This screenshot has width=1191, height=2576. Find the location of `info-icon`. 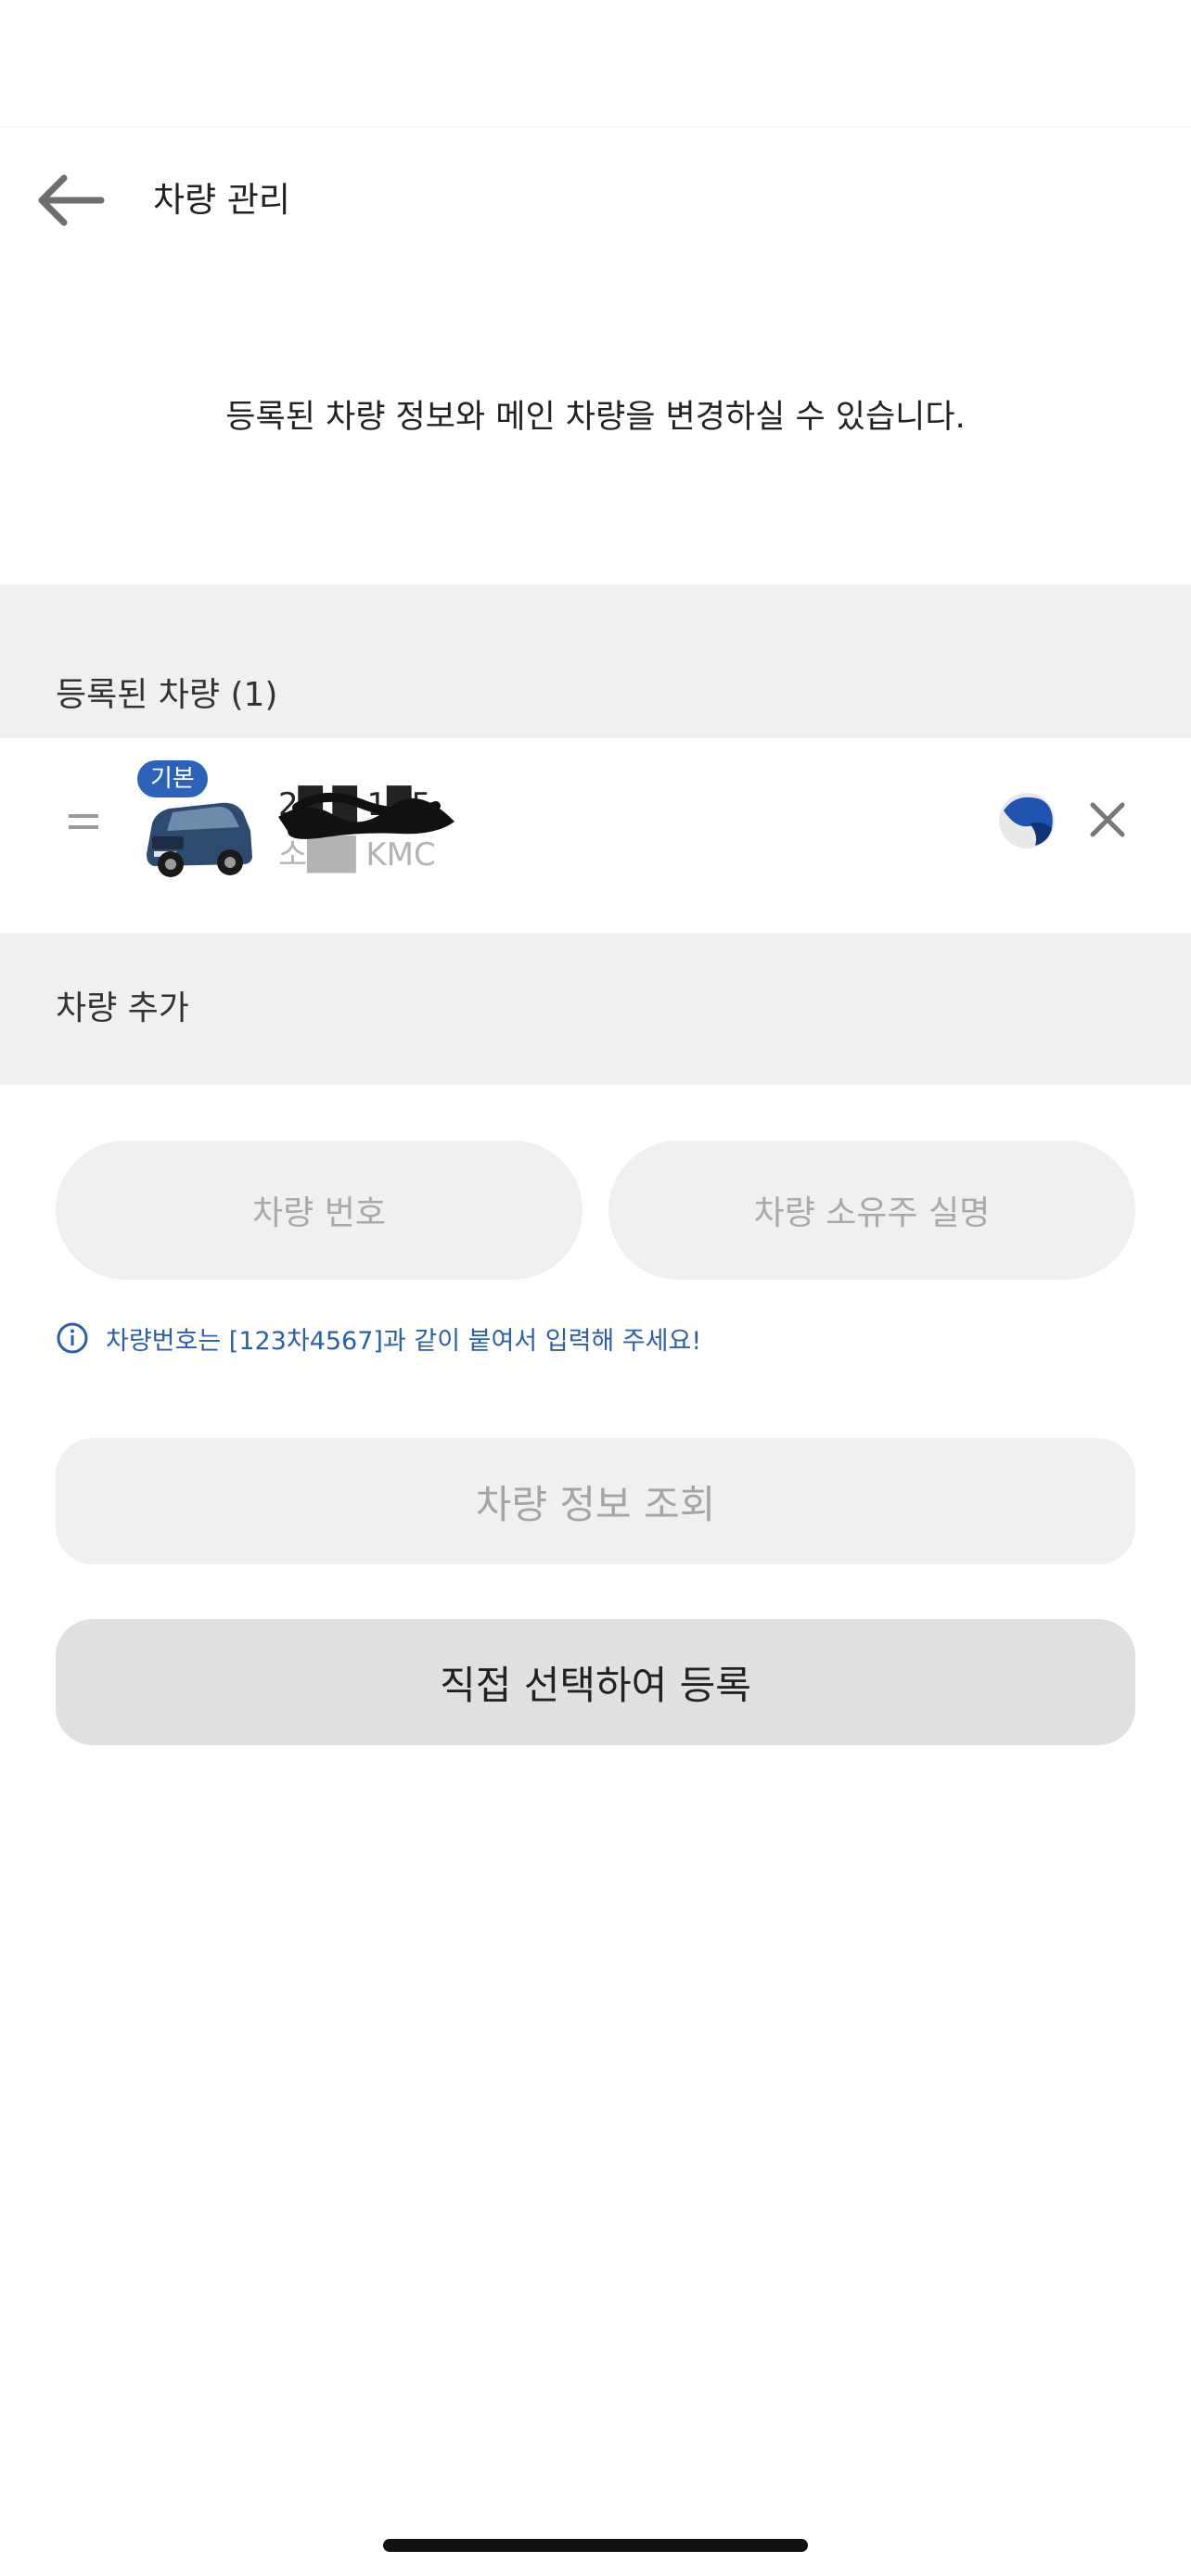

info-icon is located at coordinates (72, 1338).